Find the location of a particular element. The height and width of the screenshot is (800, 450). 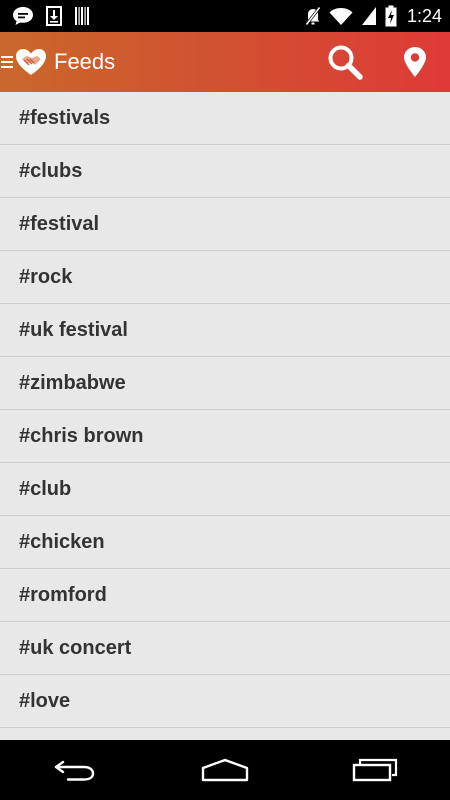

feed-item-label: #uk concert is located at coordinates (75, 647).